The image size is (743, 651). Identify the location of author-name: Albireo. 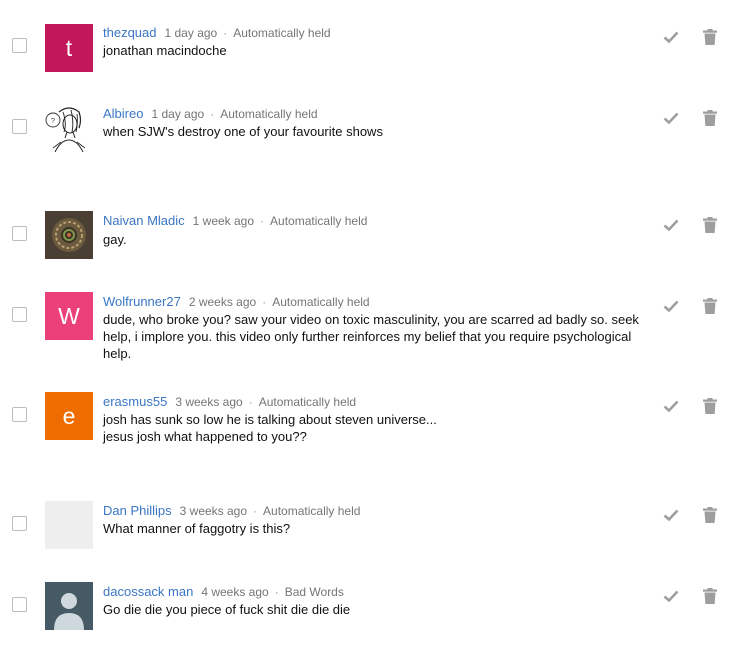
(123, 113).